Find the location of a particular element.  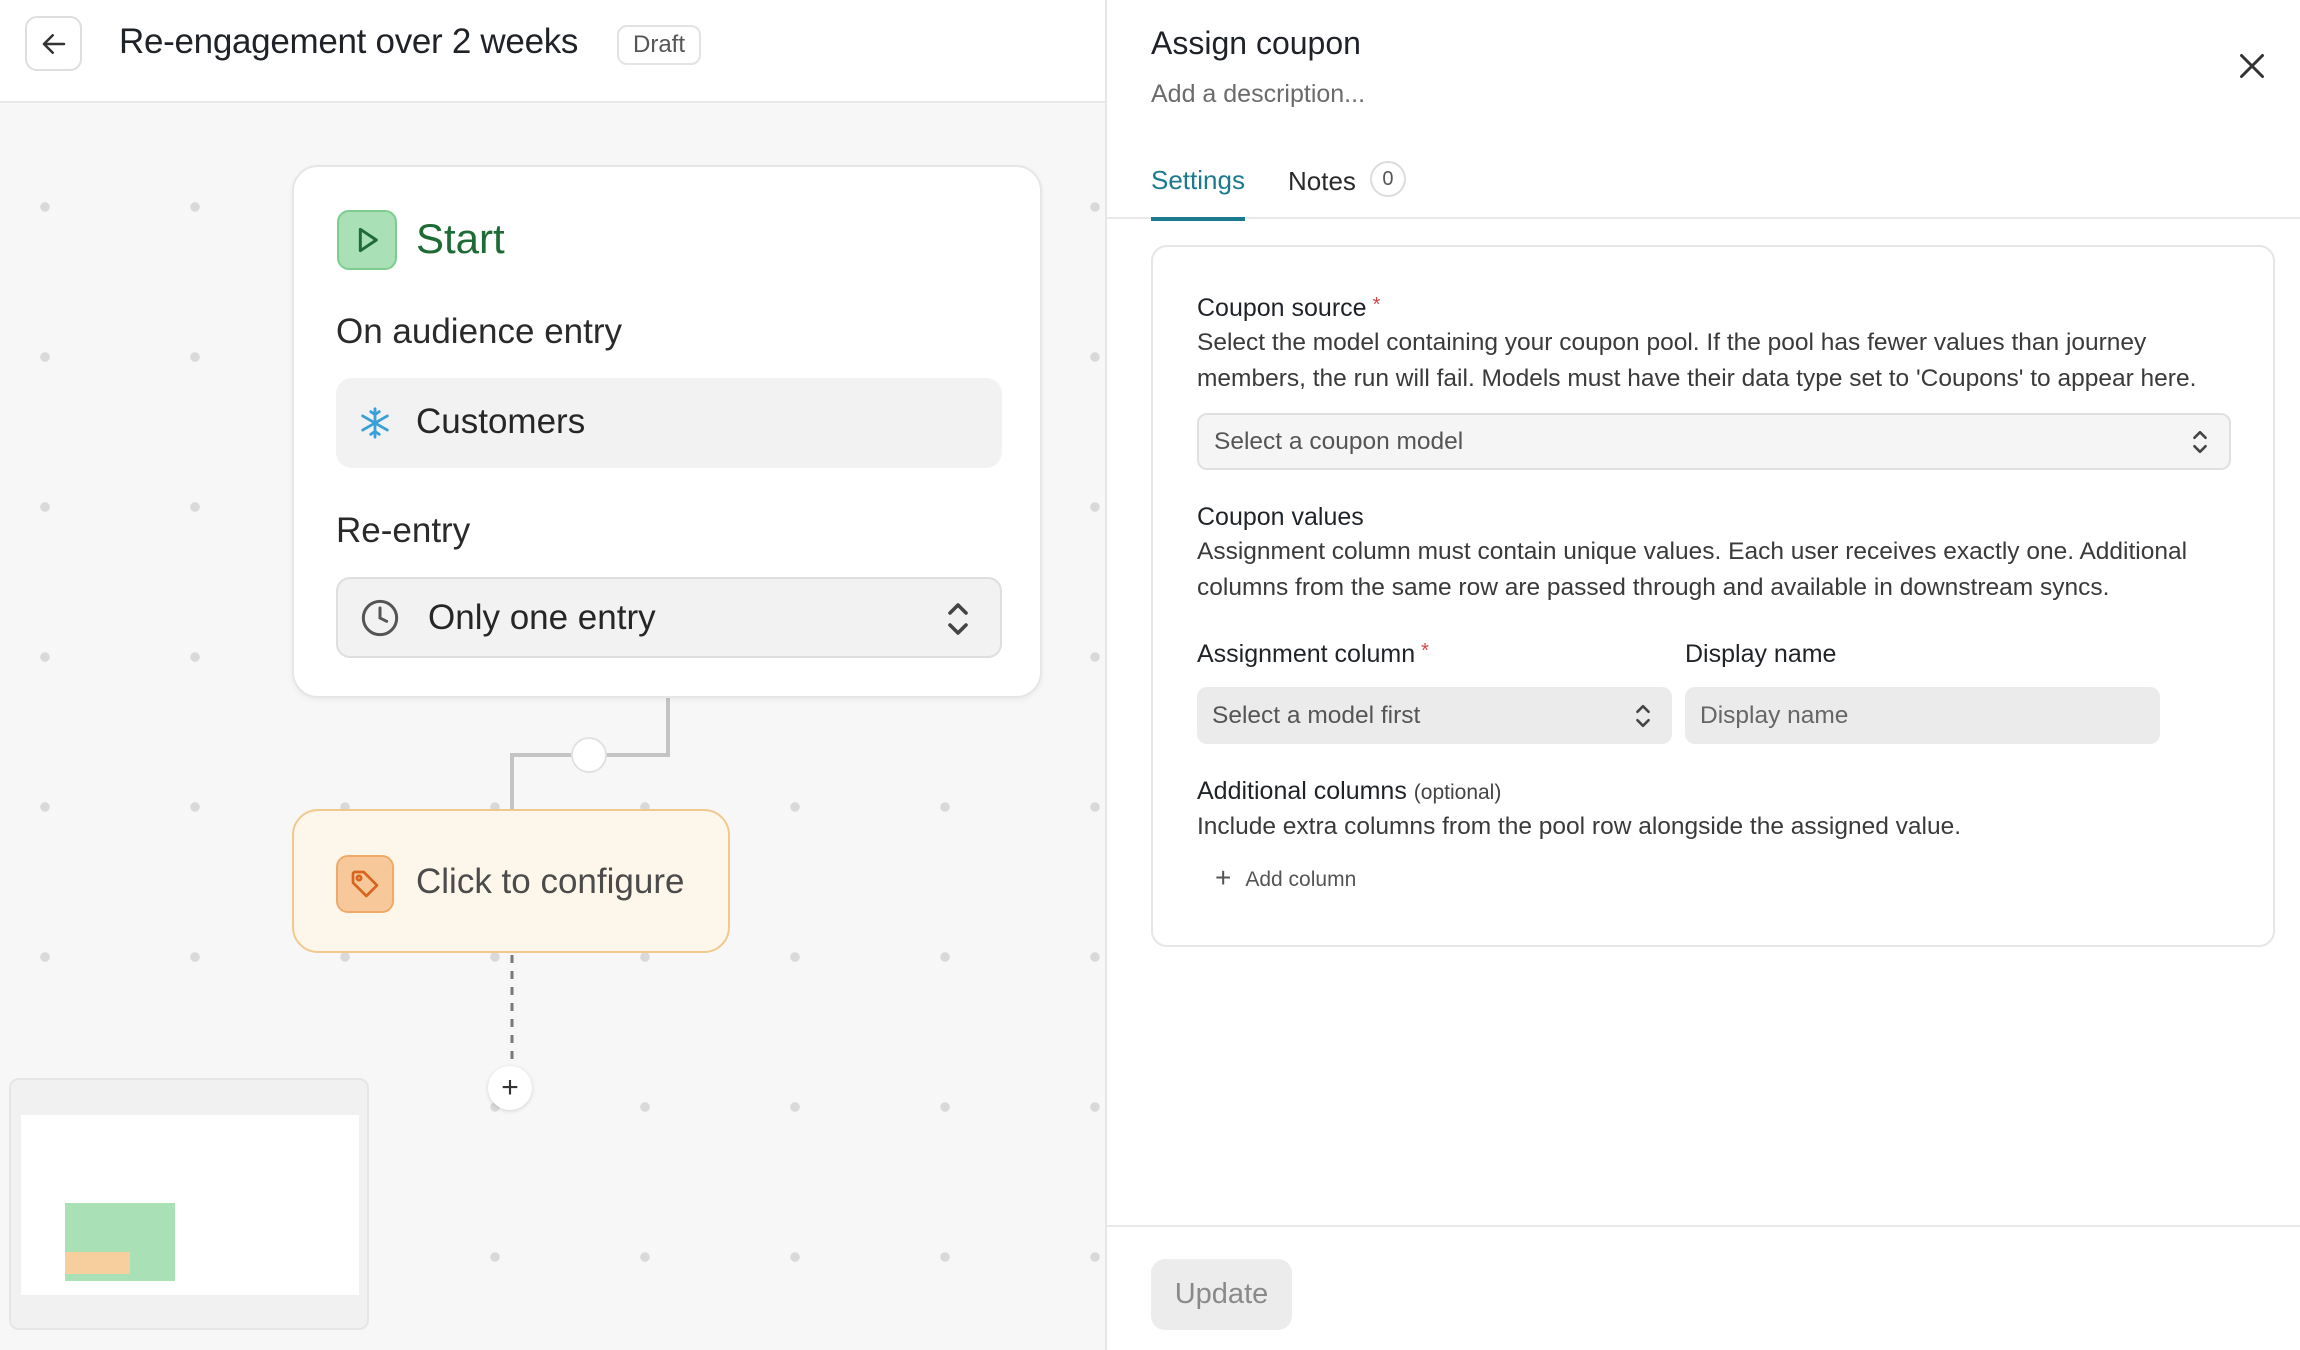

snowflake-icon is located at coordinates (375, 423).